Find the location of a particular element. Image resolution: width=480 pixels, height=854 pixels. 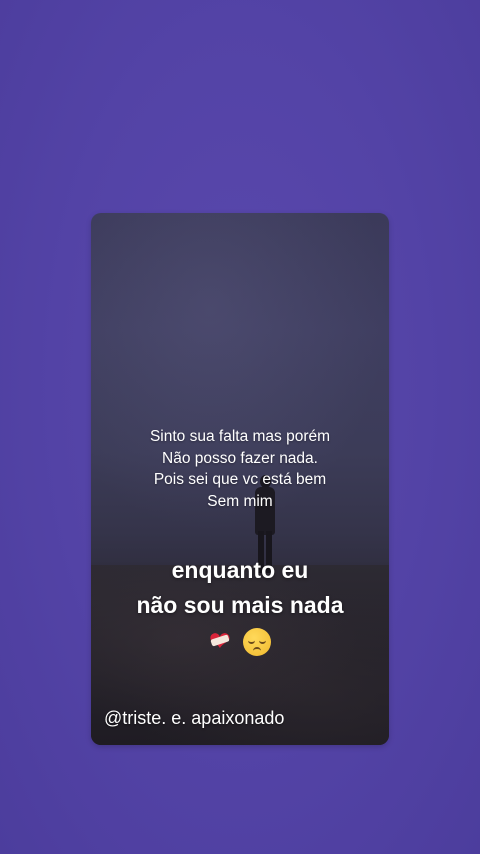

mending-heart-icon: ❤ is located at coordinates (220, 642).